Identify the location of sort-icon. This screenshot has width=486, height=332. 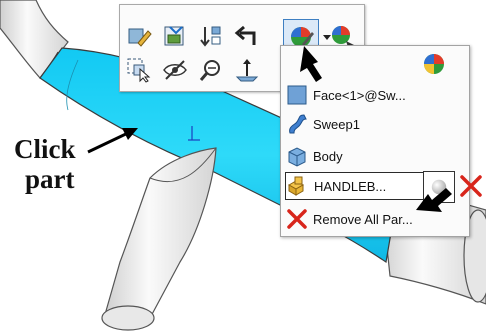
(211, 36).